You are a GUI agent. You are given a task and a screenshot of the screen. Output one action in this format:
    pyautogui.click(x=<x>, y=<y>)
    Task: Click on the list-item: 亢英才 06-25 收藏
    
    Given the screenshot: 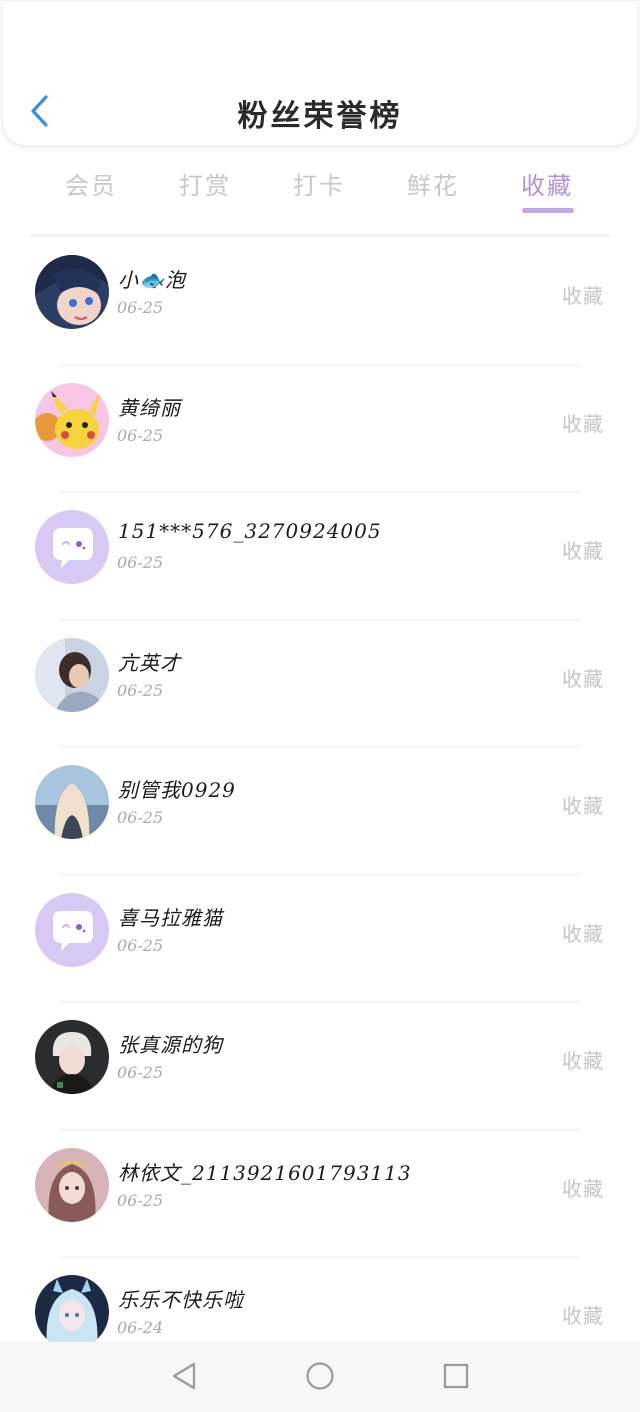 What is the action you would take?
    pyautogui.click(x=320, y=684)
    